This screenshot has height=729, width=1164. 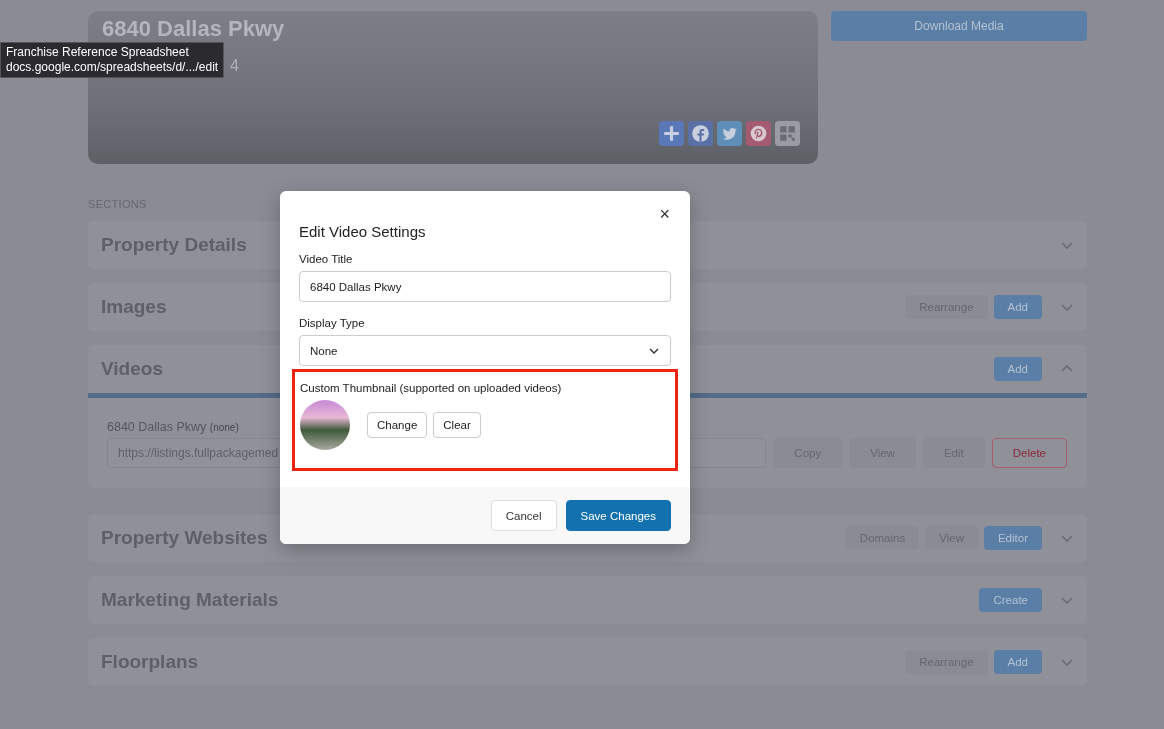 I want to click on download-media-button: Download Media, so click(x=959, y=26).